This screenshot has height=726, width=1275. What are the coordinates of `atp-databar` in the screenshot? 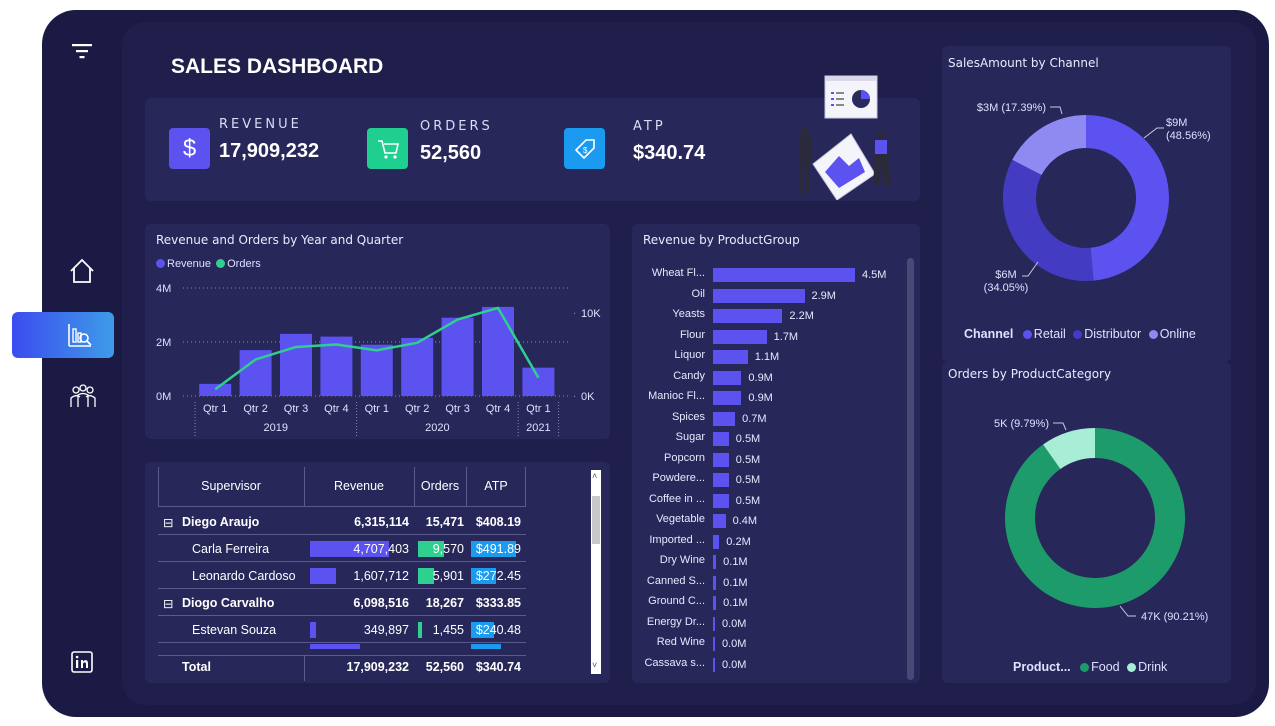 It's located at (486, 646).